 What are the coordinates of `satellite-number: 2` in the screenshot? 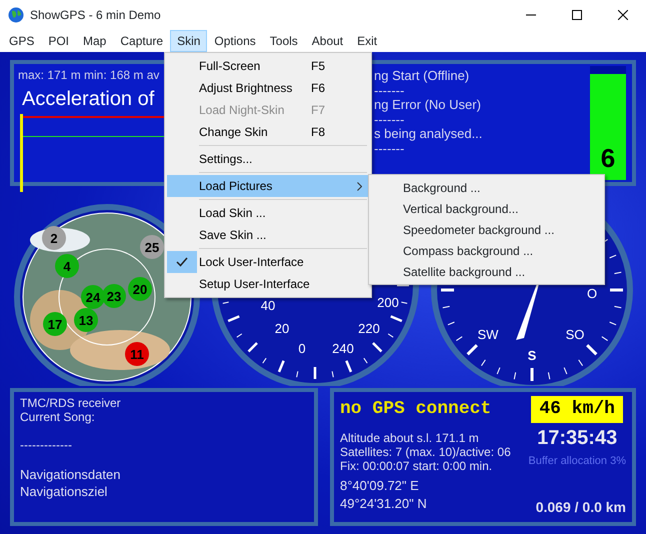 It's located at (54, 238).